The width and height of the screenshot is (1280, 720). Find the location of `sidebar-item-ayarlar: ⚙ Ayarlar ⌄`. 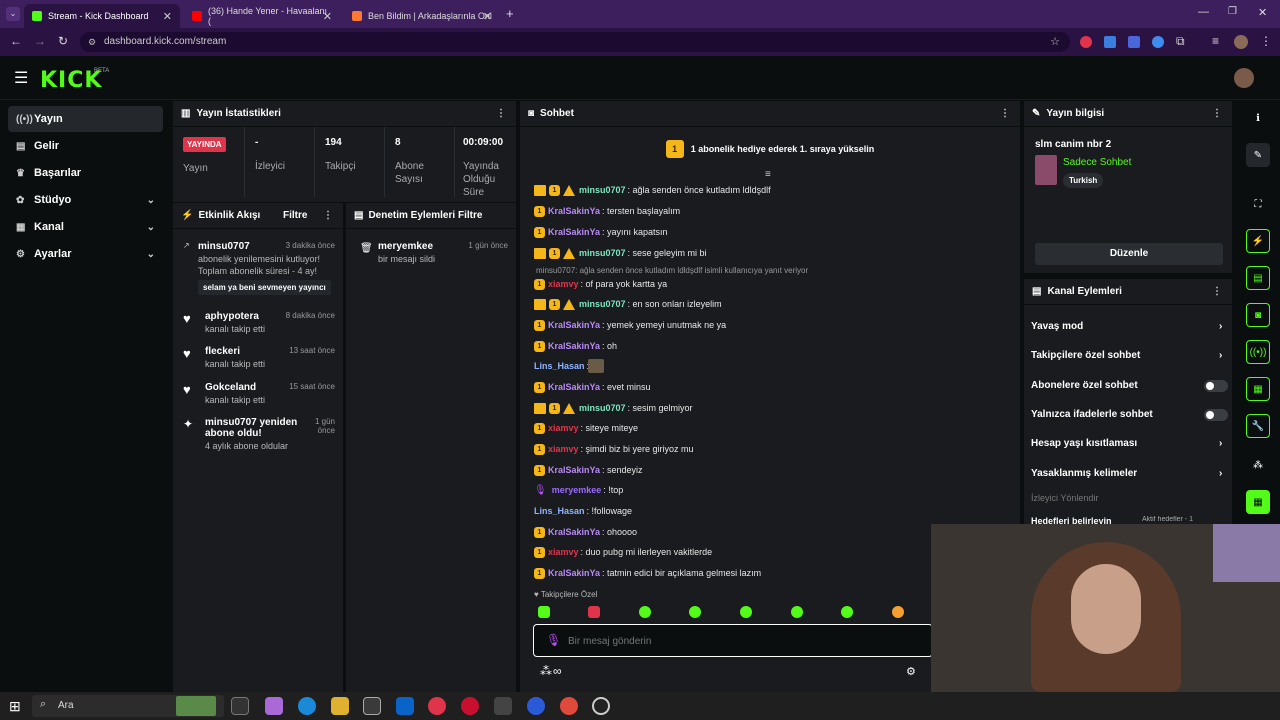

sidebar-item-ayarlar: ⚙ Ayarlar ⌄ is located at coordinates (85, 254).